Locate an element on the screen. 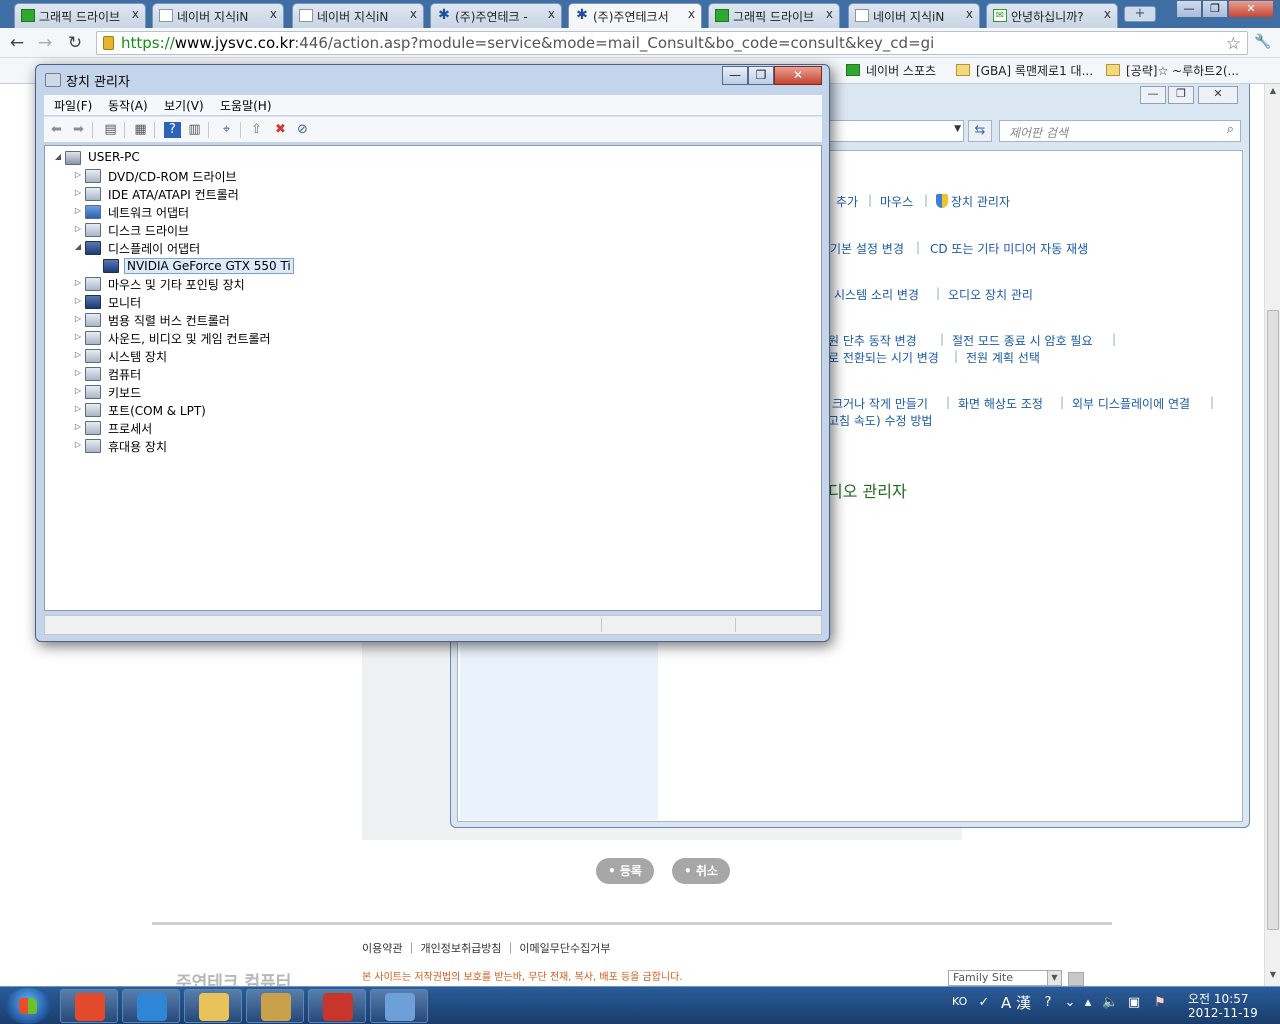 This screenshot has width=1280, height=1024. menu-action: 동작(A) is located at coordinates (128, 105).